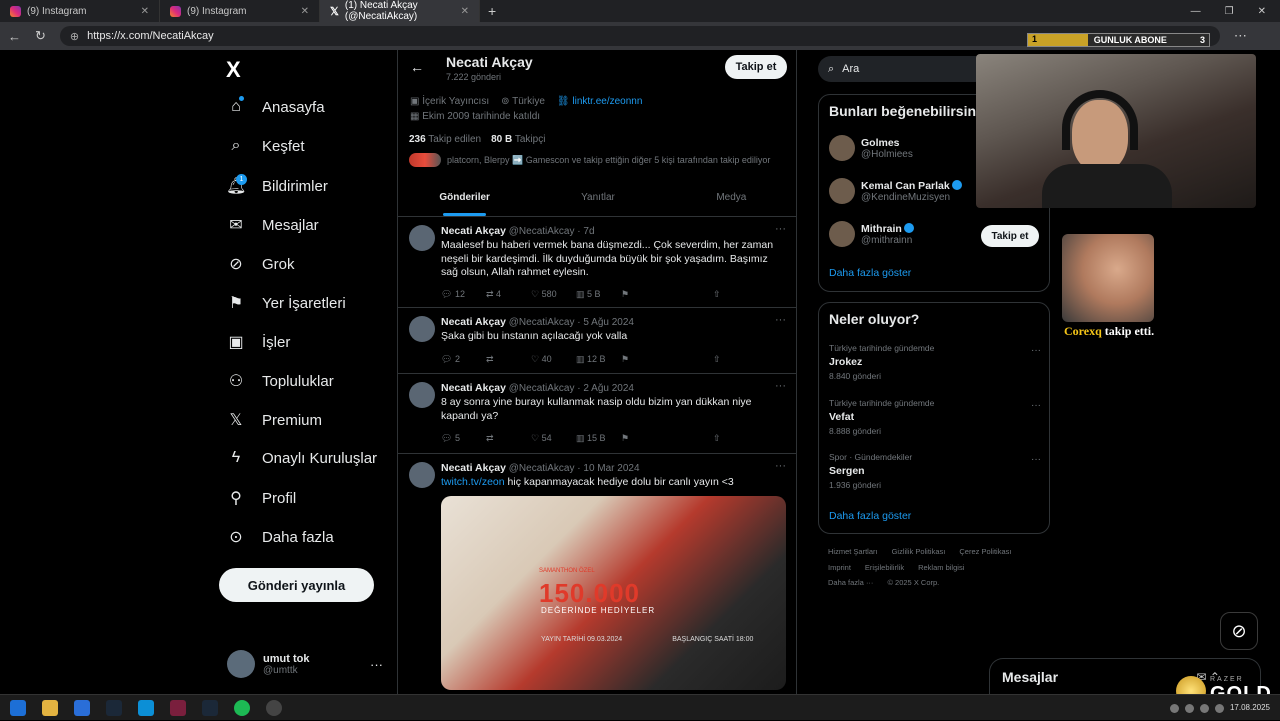 The width and height of the screenshot is (1280, 721). I want to click on sidebar-item-premium: 𝕏 Premium, so click(274, 420).